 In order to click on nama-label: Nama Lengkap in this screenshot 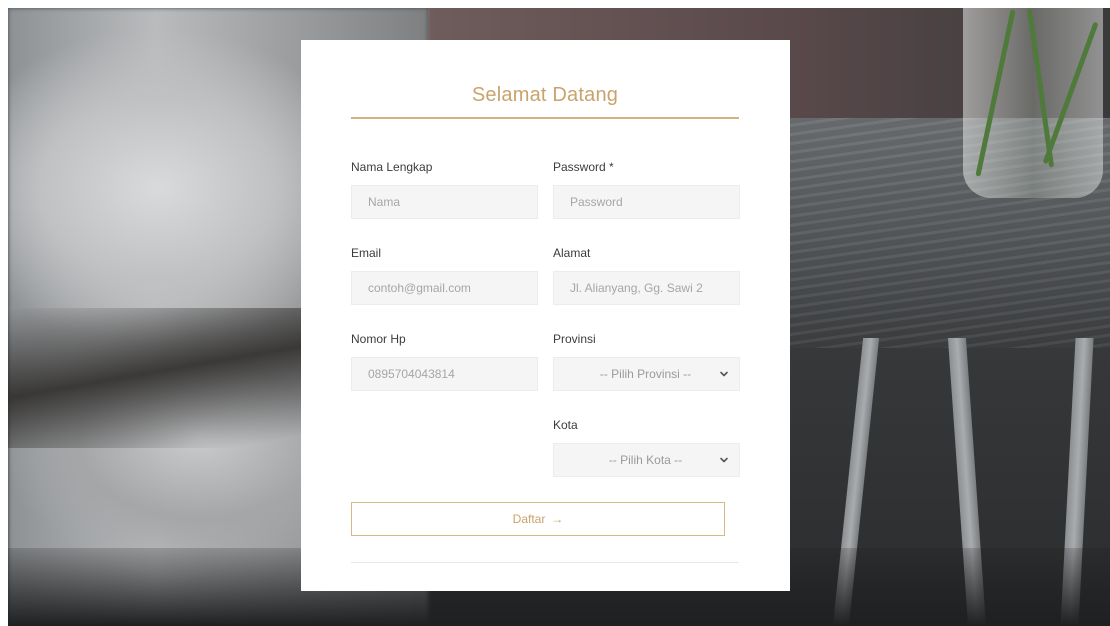, I will do `click(392, 167)`.